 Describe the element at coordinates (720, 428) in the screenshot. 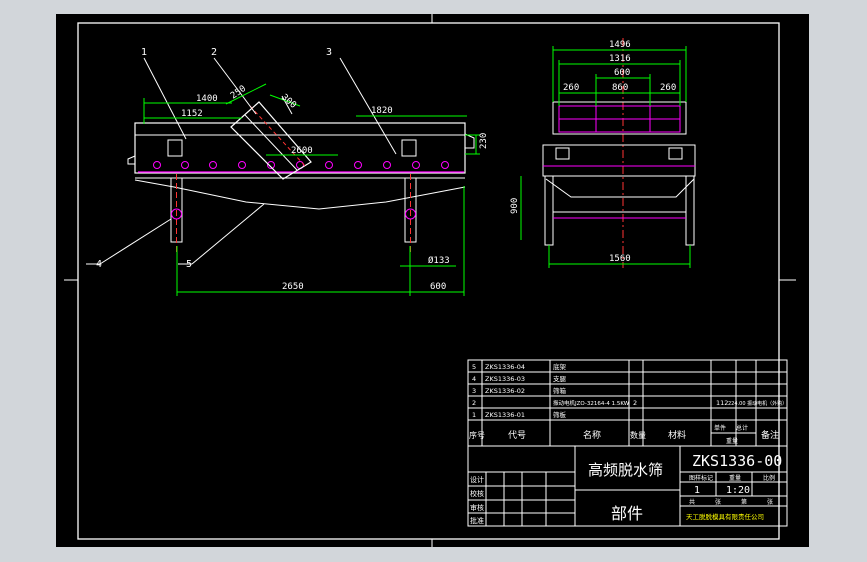

I see `header-single: 单件` at that location.